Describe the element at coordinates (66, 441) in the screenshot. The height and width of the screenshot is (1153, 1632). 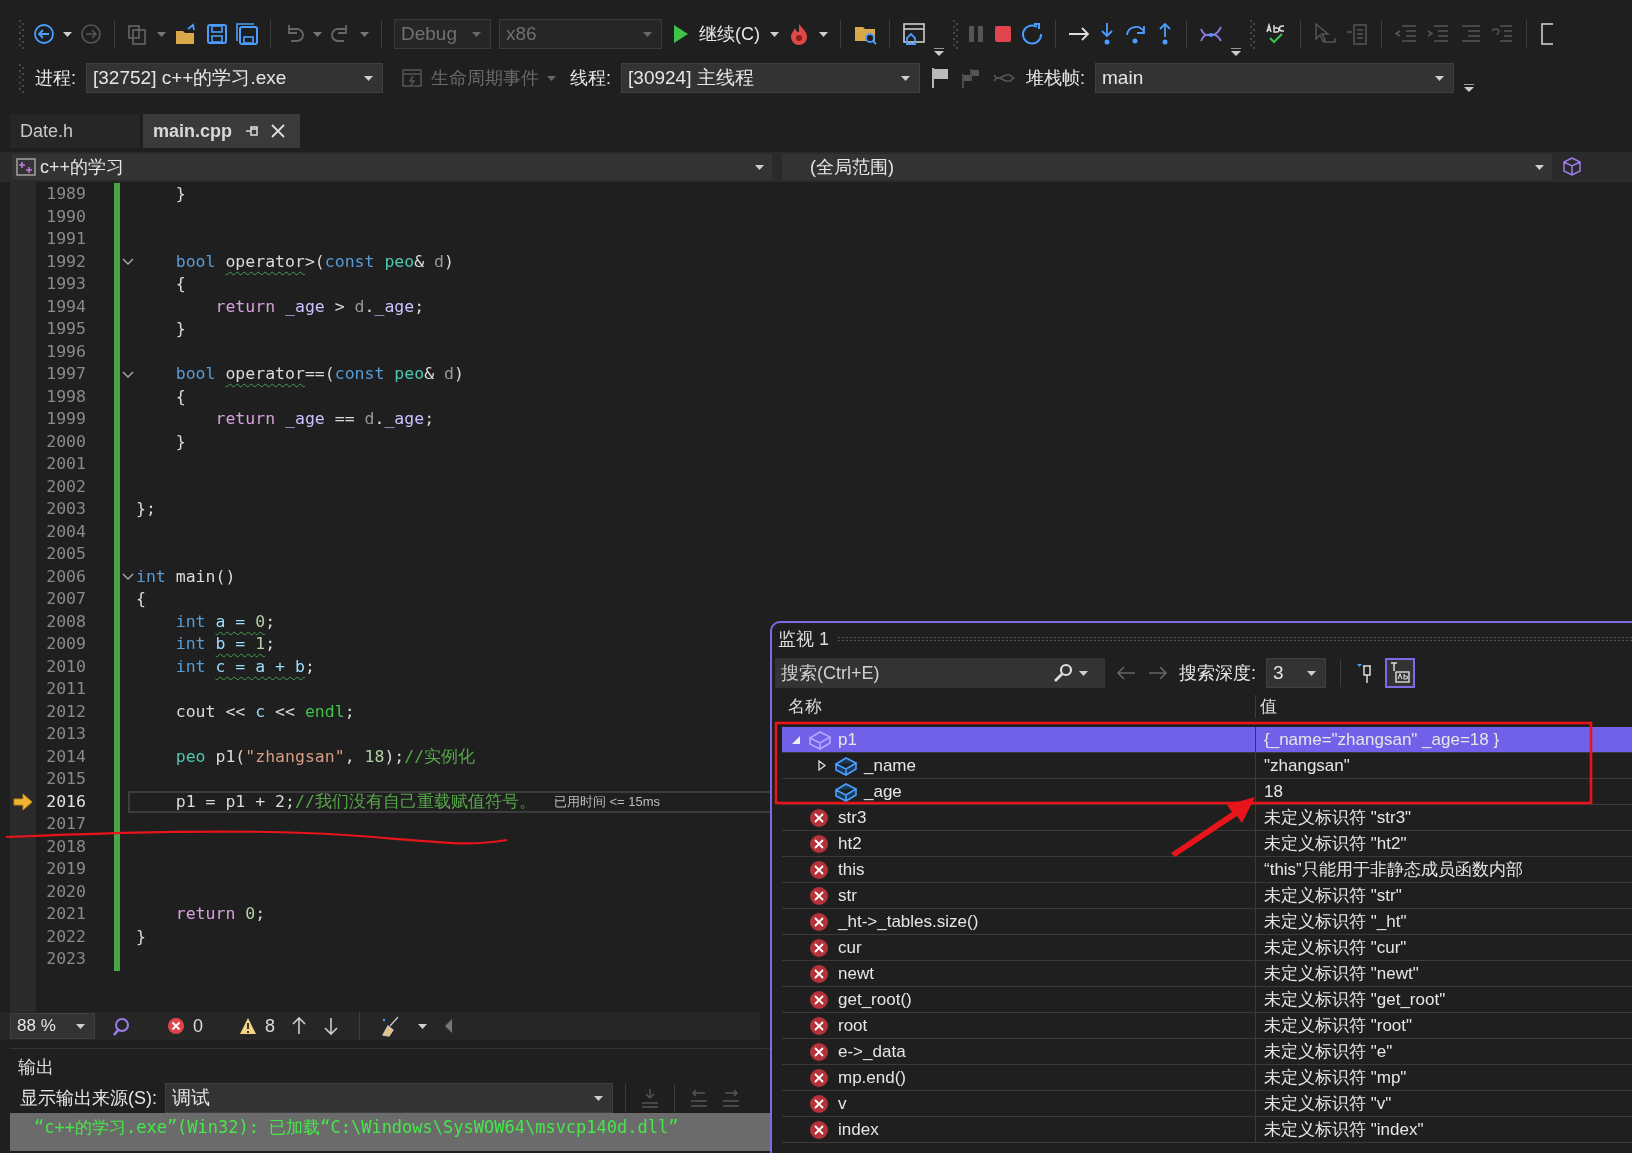
I see `line-number: 2000` at that location.